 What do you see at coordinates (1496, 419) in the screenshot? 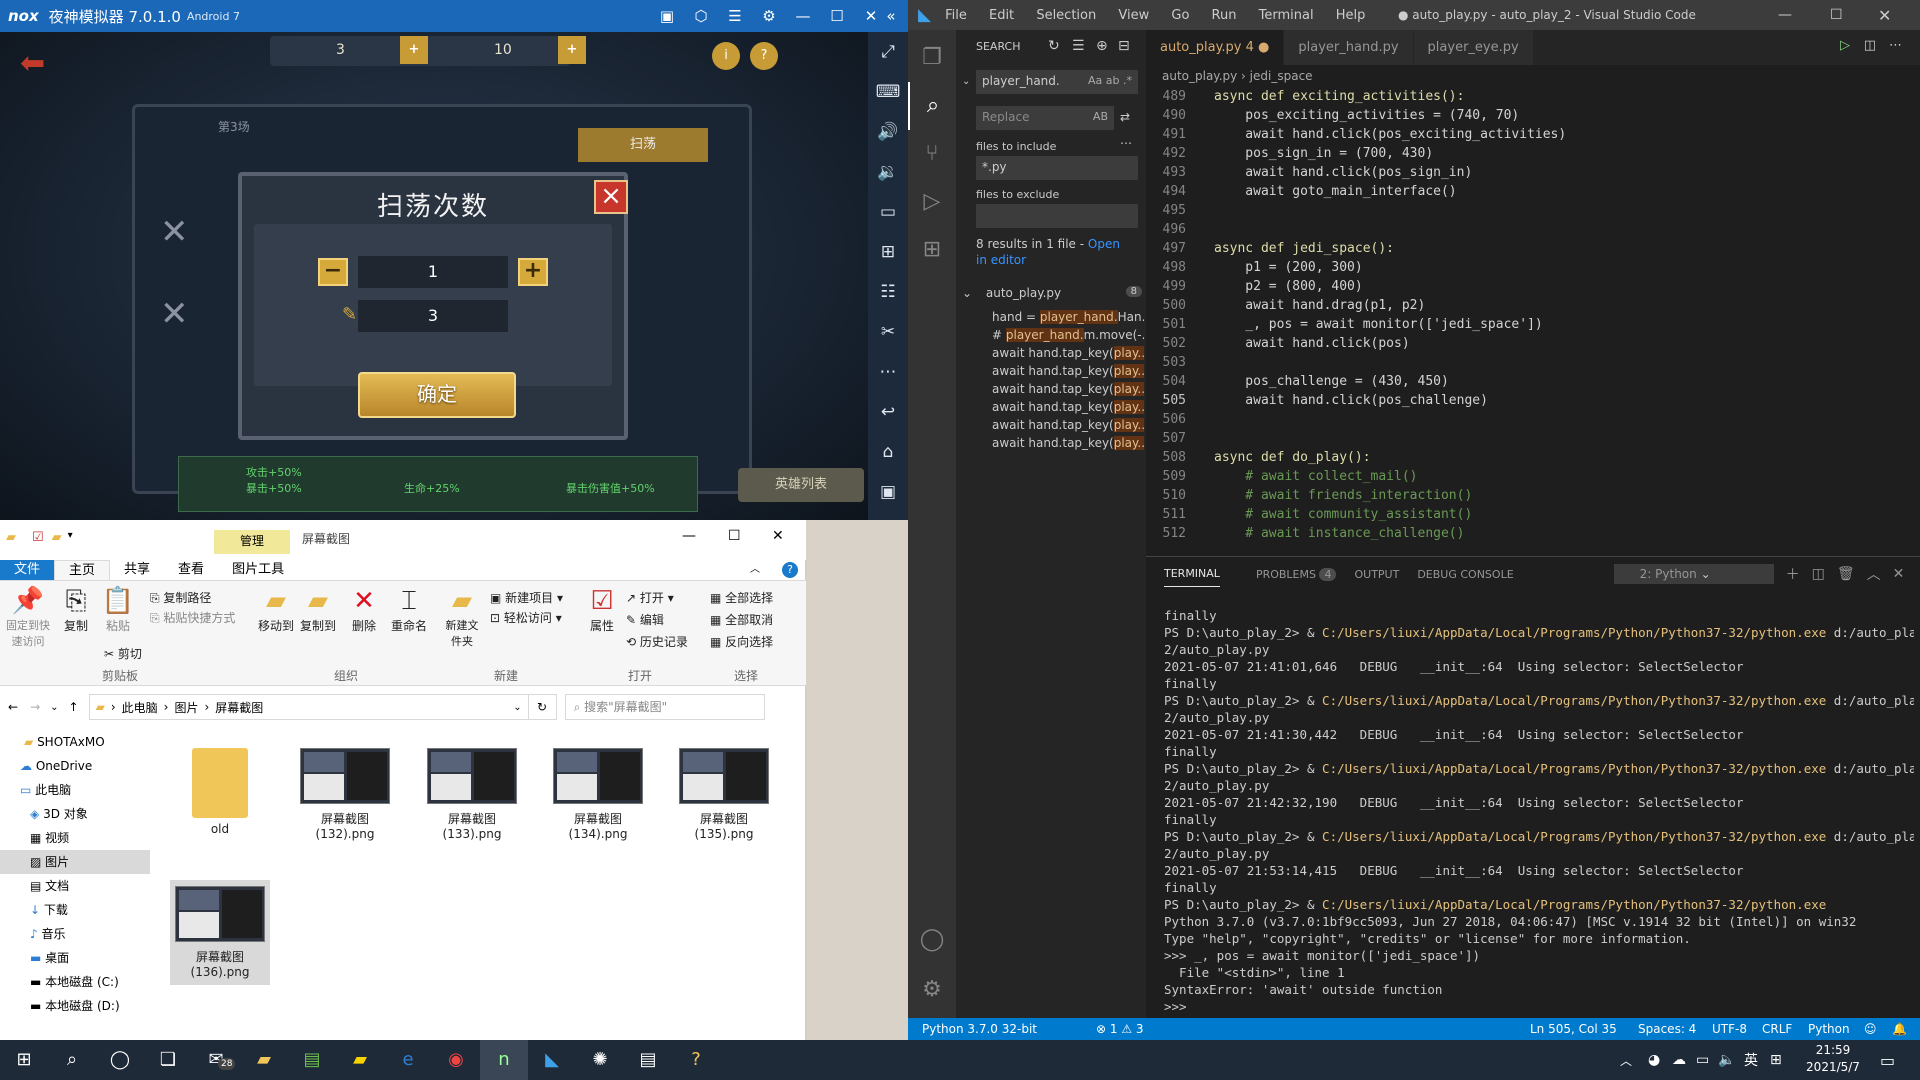
I see `code-line: 506` at bounding box center [1496, 419].